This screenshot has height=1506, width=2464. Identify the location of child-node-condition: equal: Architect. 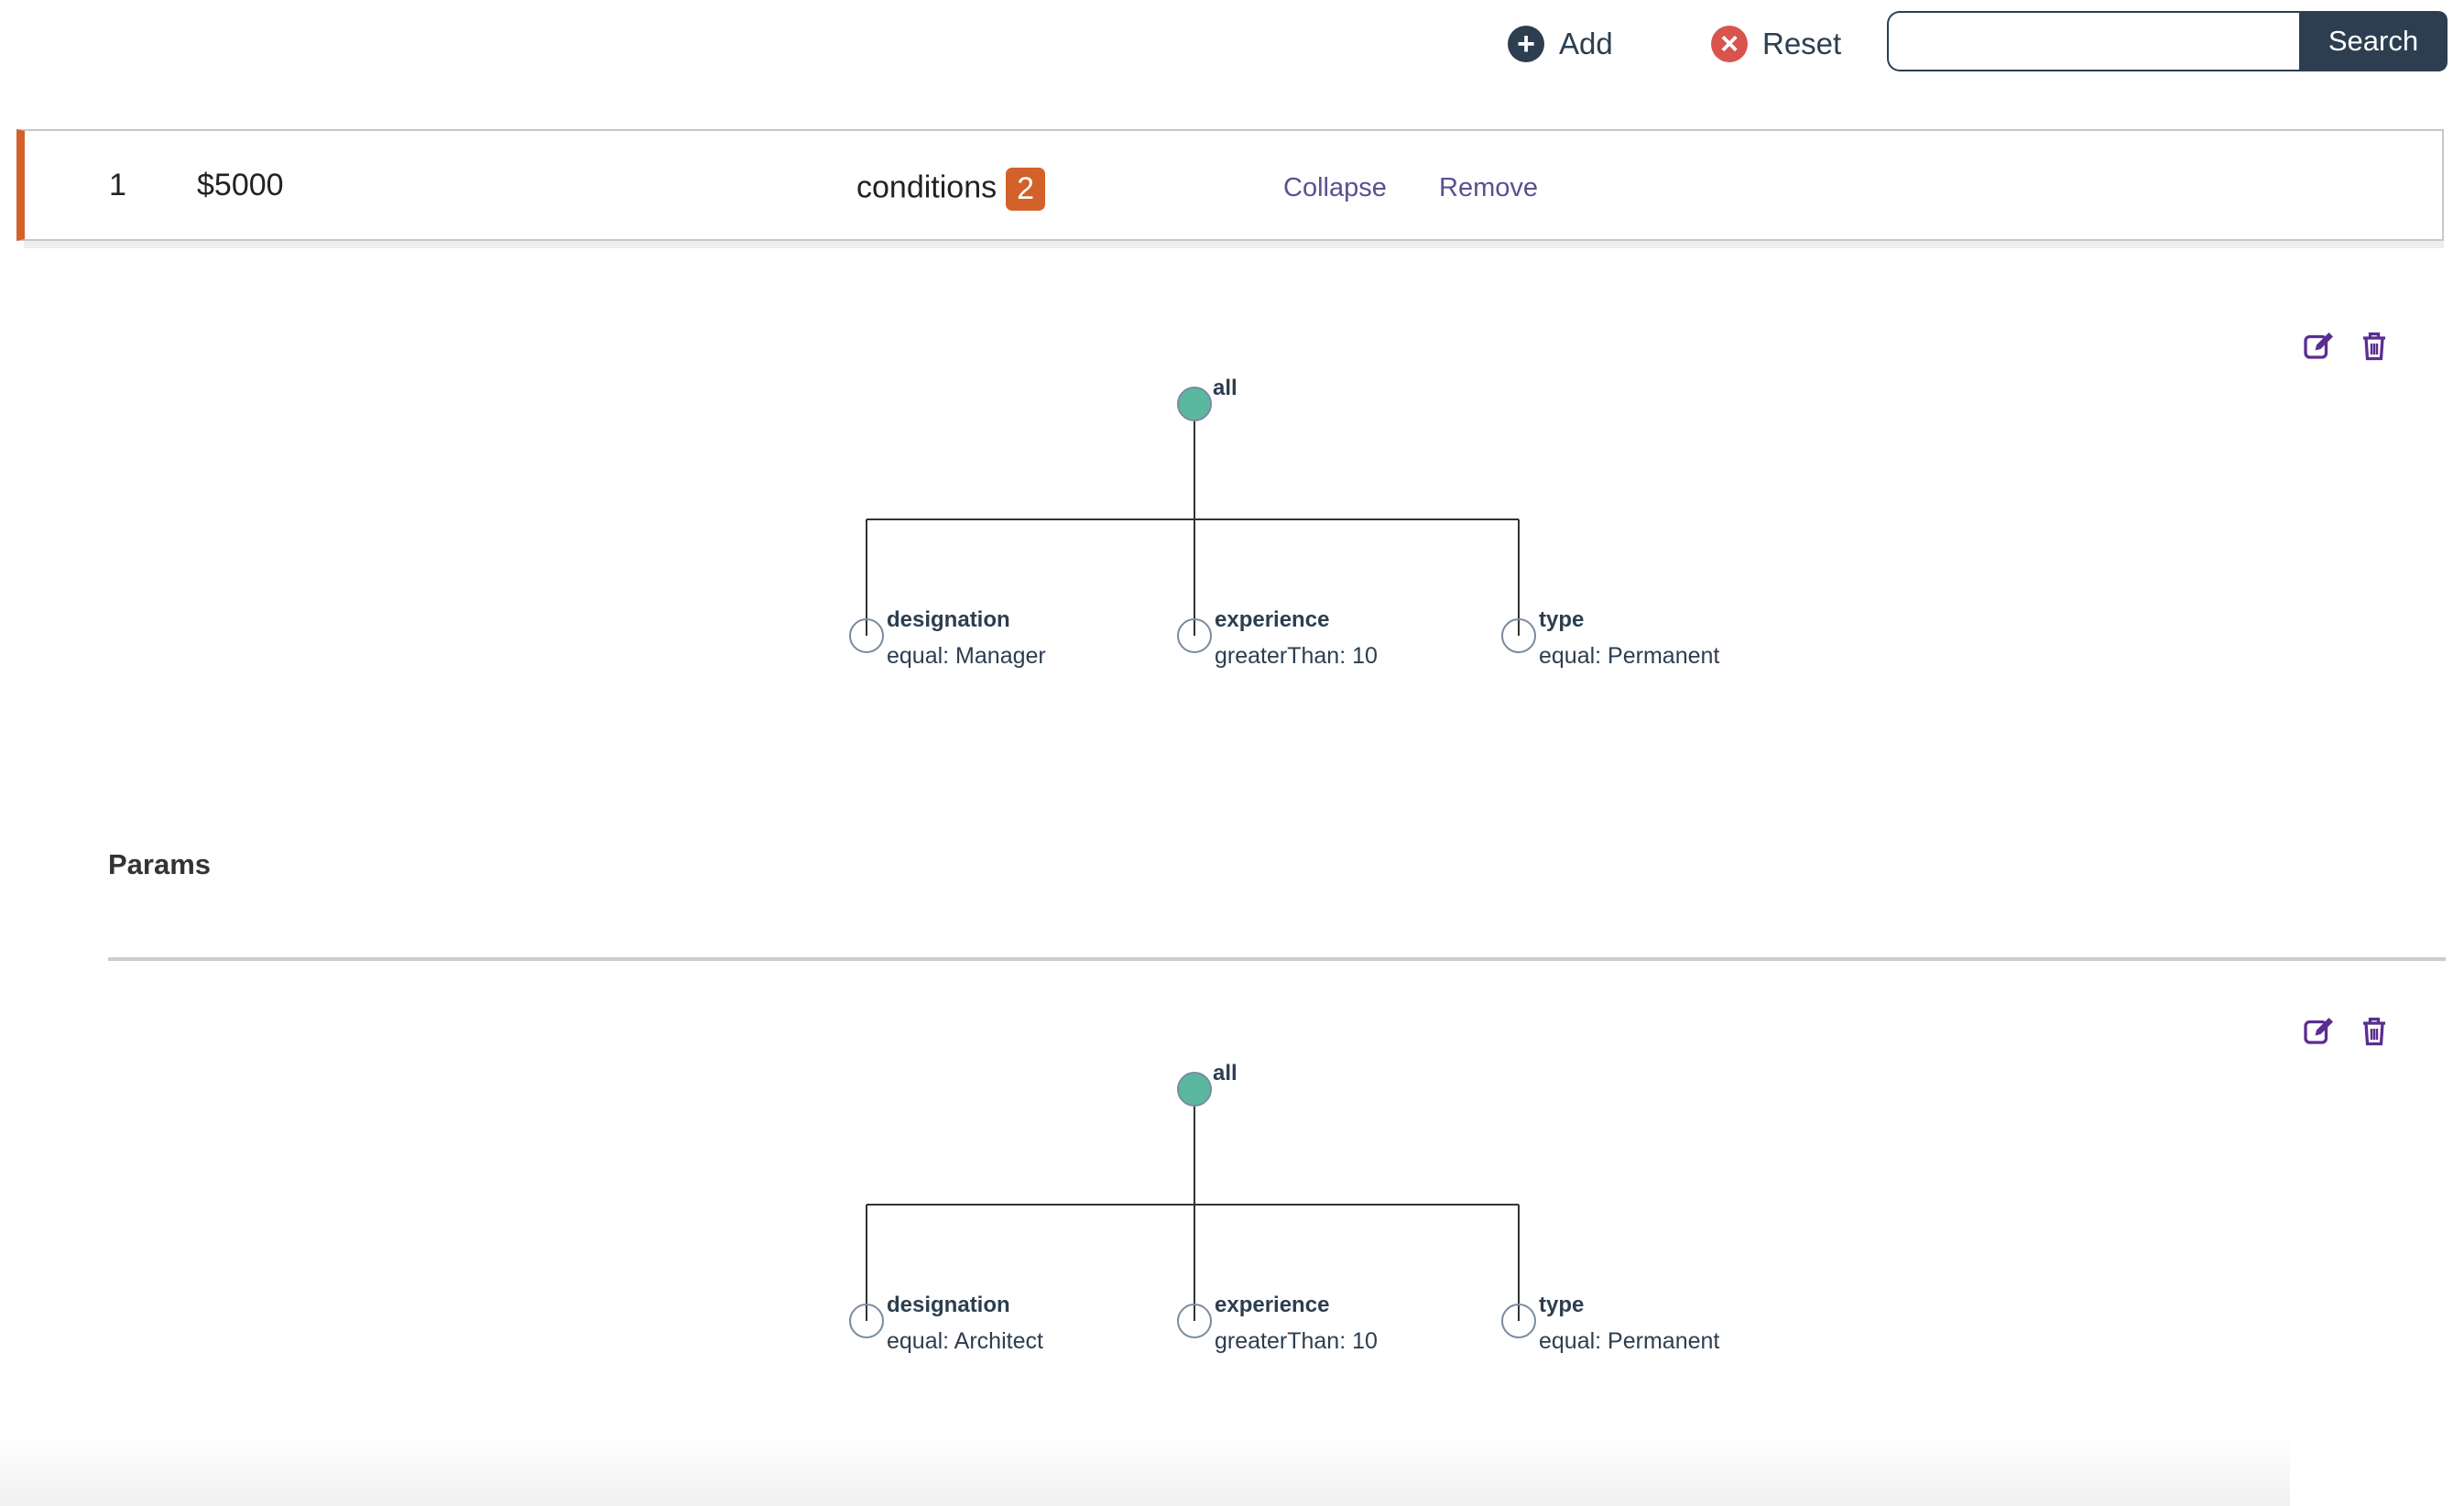
(965, 1341).